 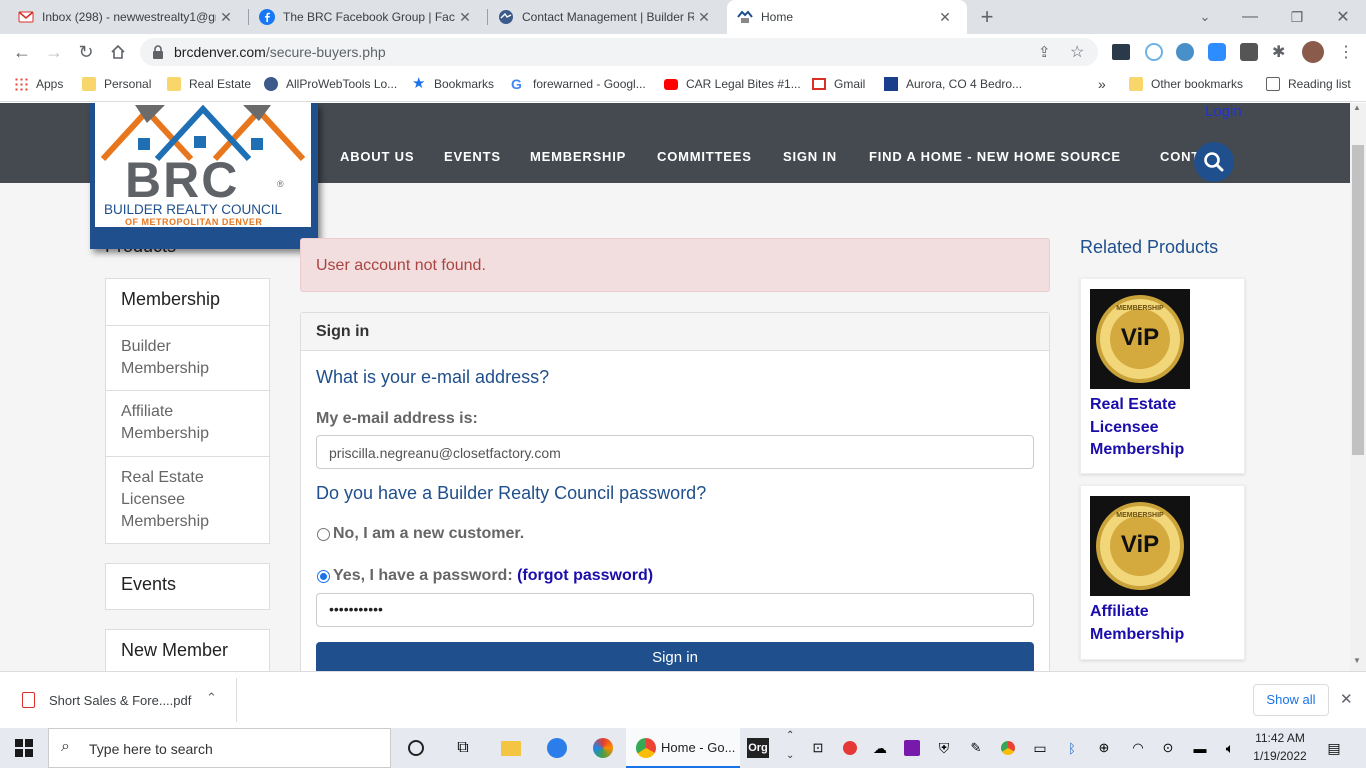 What do you see at coordinates (585, 575) in the screenshot?
I see `forgot-password-link: (forgot password)` at bounding box center [585, 575].